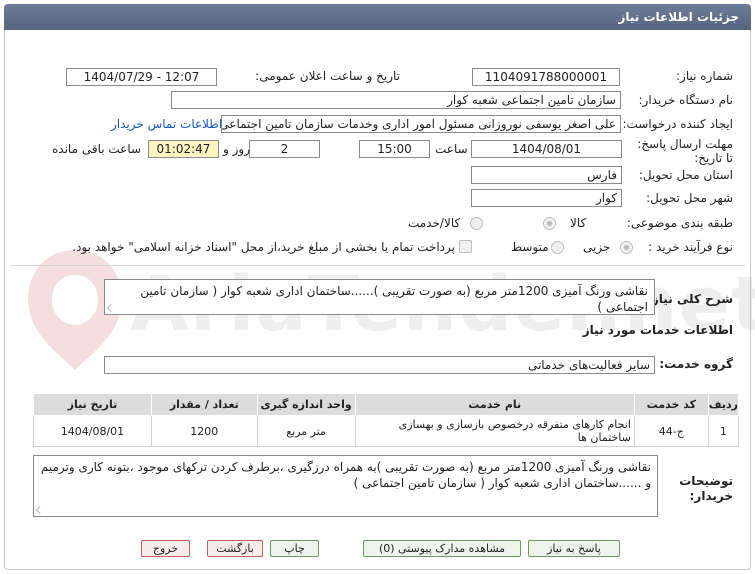 This screenshot has width=755, height=574. What do you see at coordinates (723, 431) in the screenshot?
I see `cell-row-number: 1` at bounding box center [723, 431].